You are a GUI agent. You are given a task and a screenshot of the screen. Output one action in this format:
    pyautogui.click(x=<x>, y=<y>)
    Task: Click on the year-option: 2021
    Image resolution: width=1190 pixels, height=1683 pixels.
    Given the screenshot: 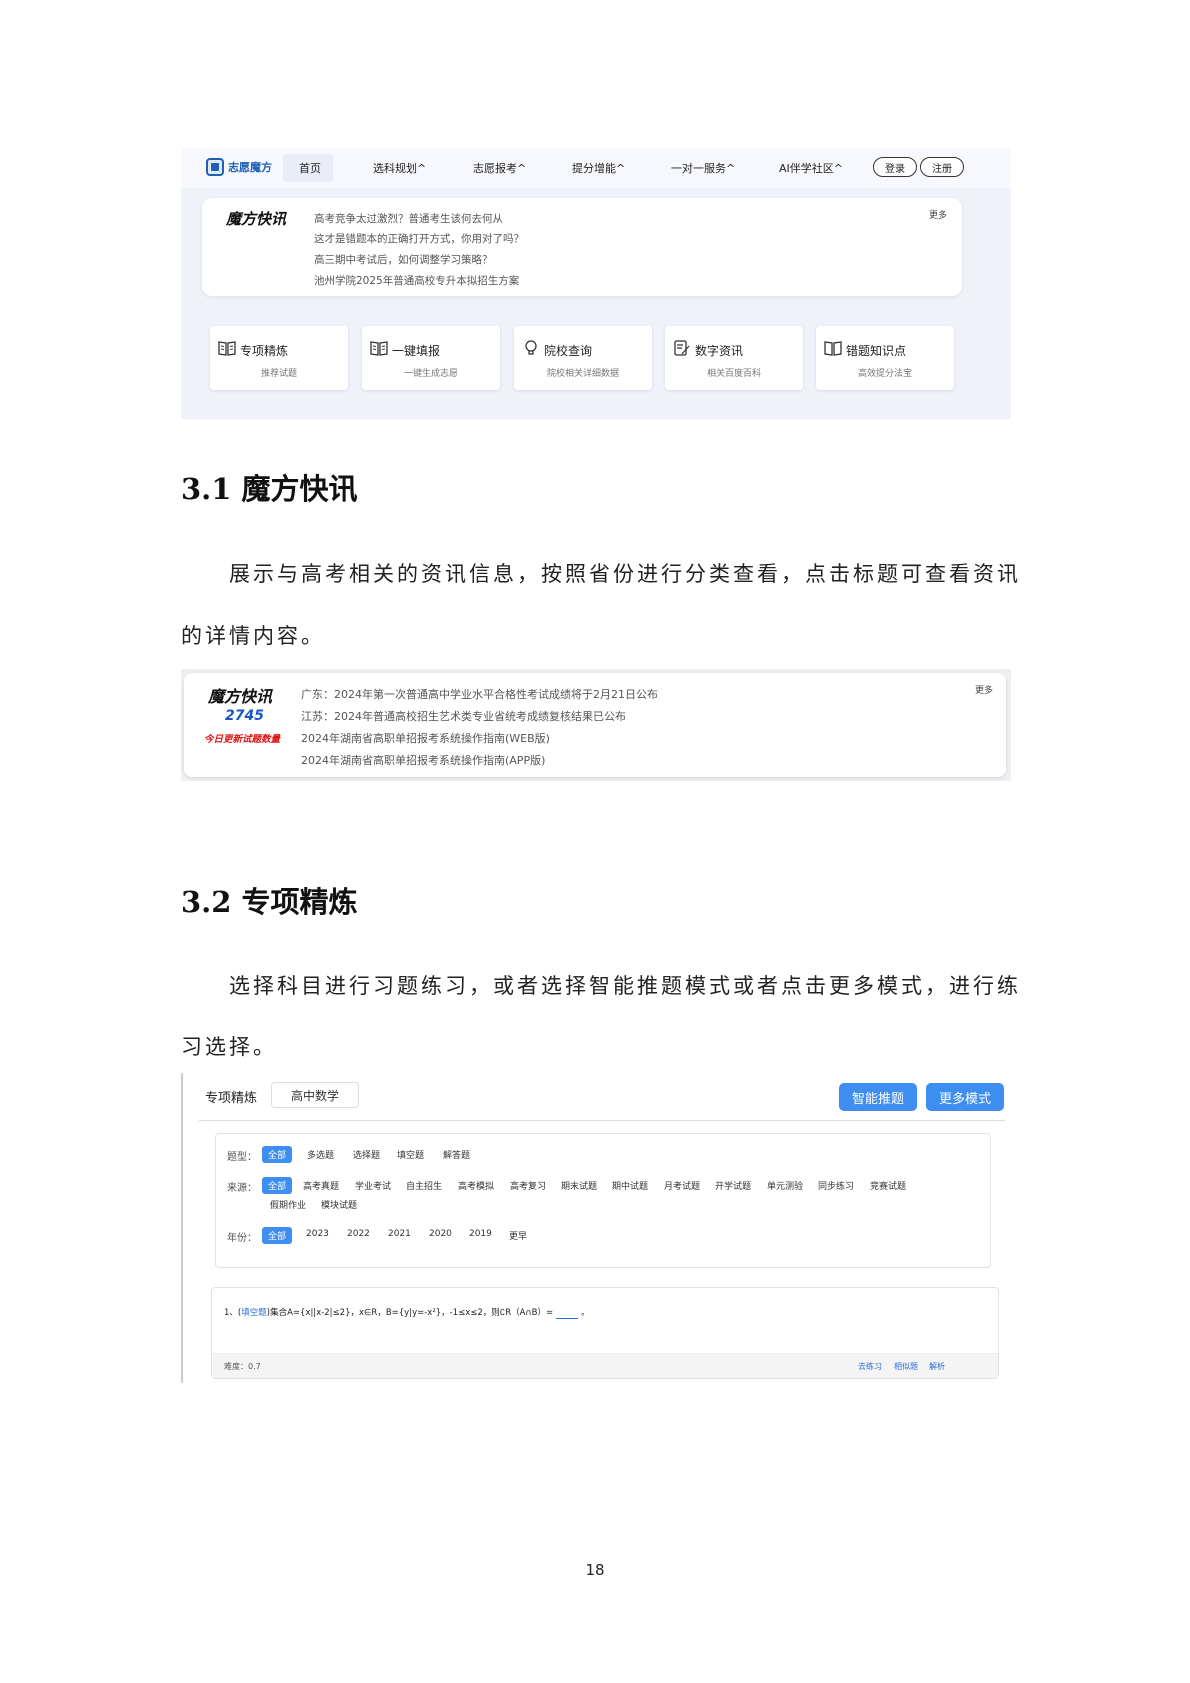 What is the action you would take?
    pyautogui.click(x=399, y=1234)
    